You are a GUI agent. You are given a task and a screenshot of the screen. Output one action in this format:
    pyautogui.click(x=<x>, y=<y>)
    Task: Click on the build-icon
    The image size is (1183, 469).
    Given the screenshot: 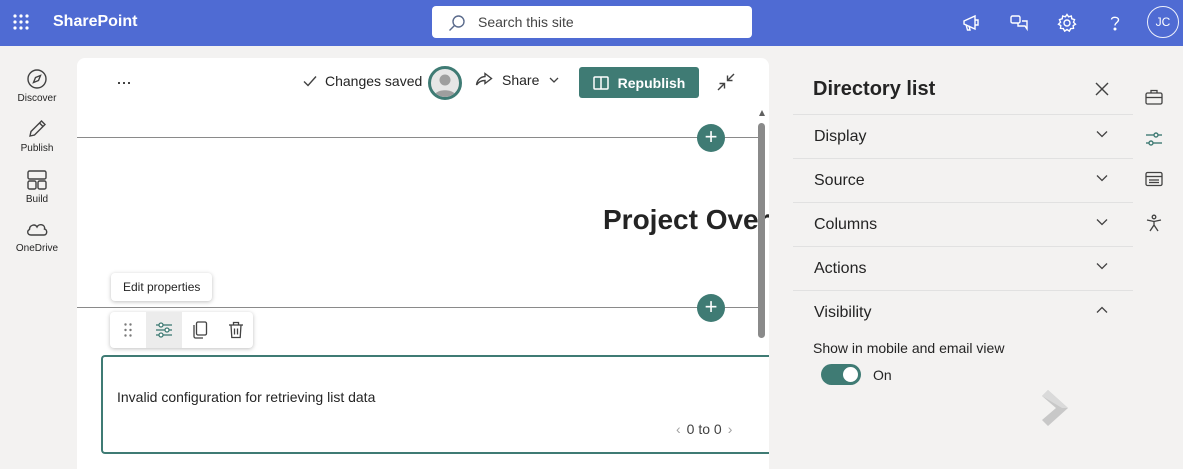 What is the action you would take?
    pyautogui.click(x=37, y=180)
    